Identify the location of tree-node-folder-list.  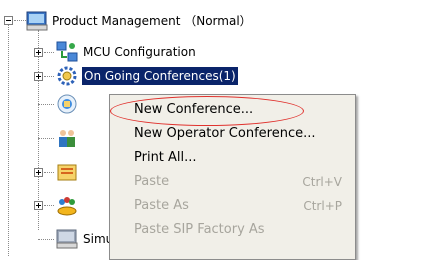
(76, 172).